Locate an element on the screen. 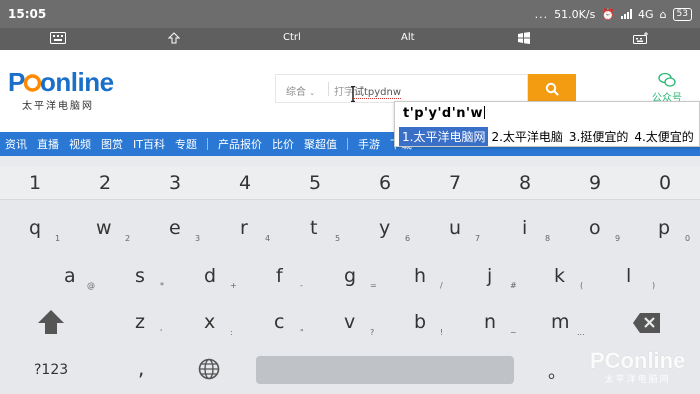 The height and width of the screenshot is (394, 700). key-d: d + is located at coordinates (210, 280).